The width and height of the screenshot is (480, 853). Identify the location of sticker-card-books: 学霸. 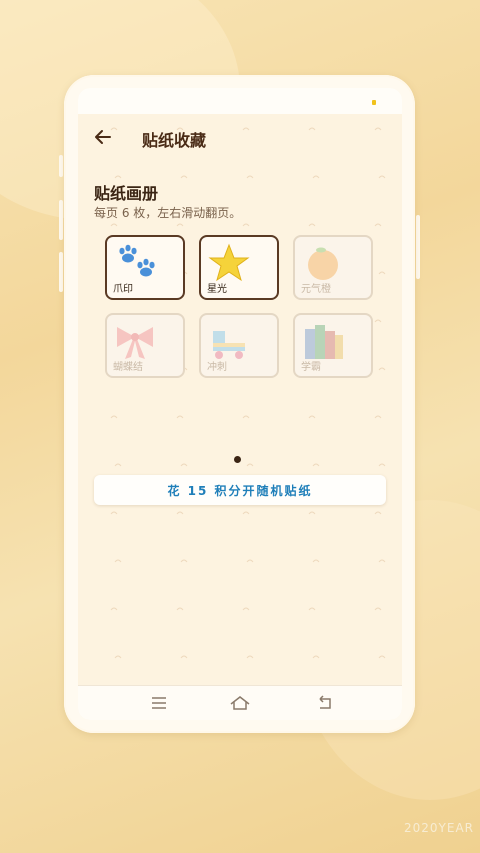
(333, 345).